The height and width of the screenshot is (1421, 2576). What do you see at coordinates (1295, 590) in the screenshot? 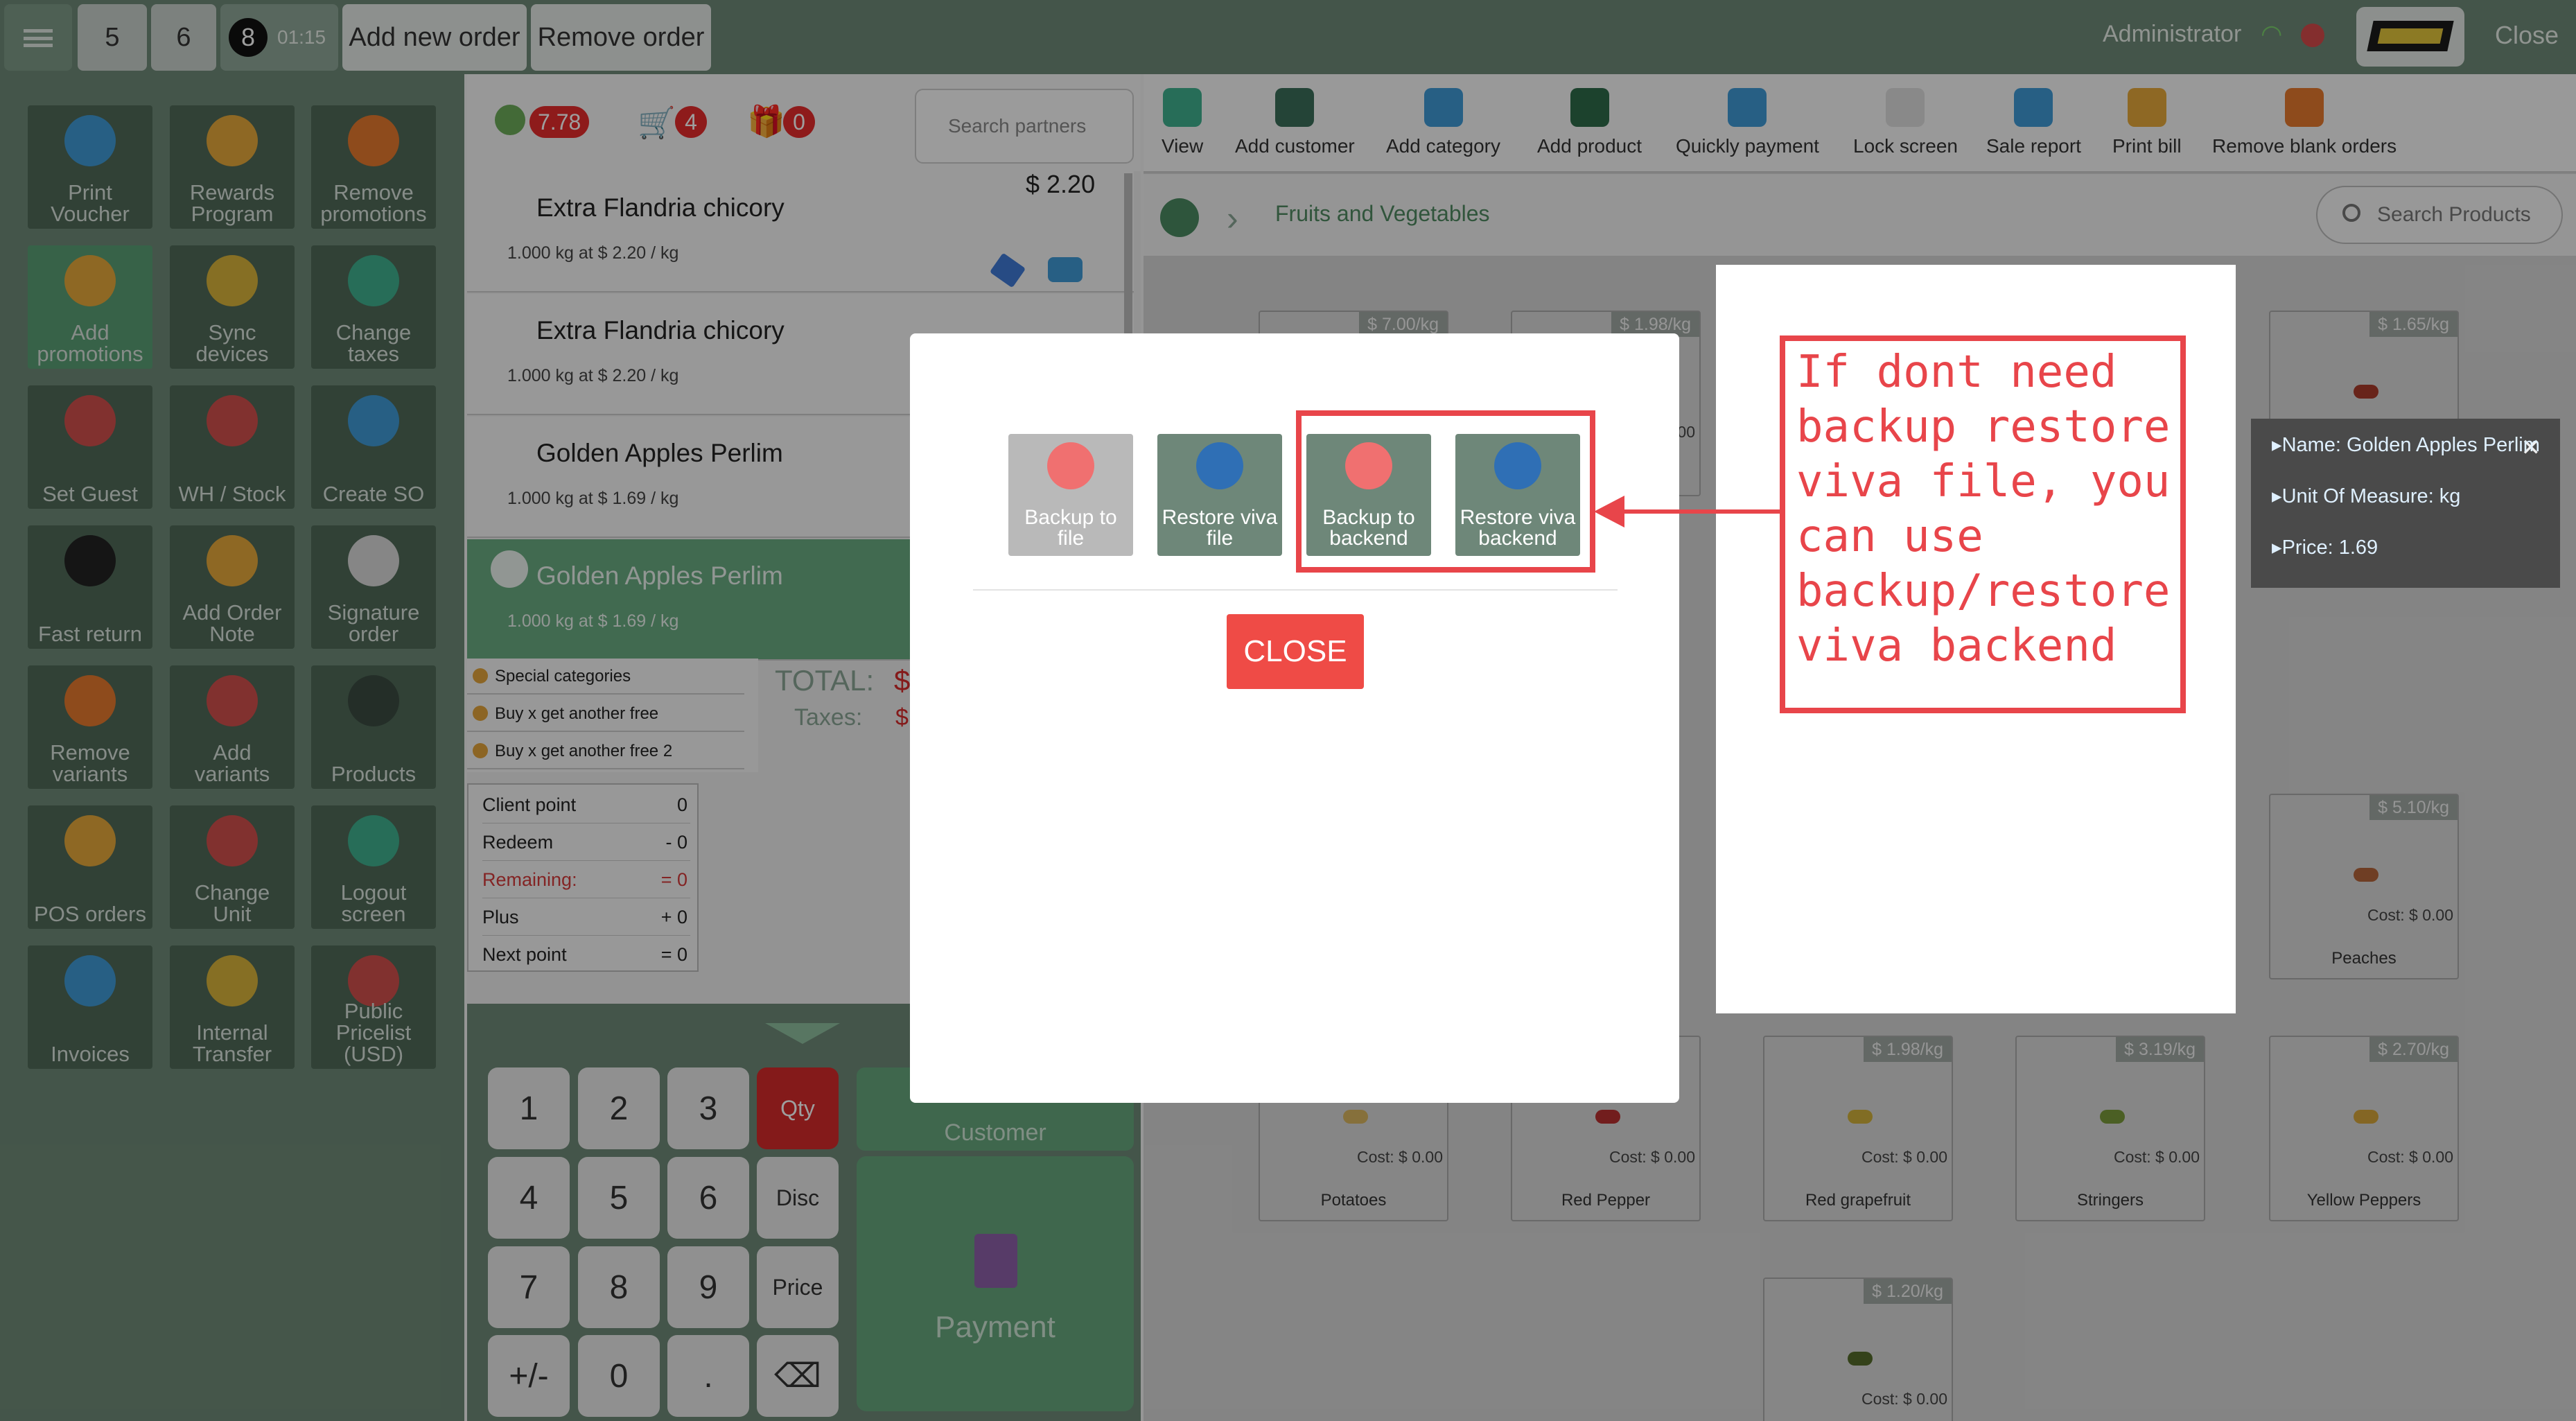
I see `modal-divider` at bounding box center [1295, 590].